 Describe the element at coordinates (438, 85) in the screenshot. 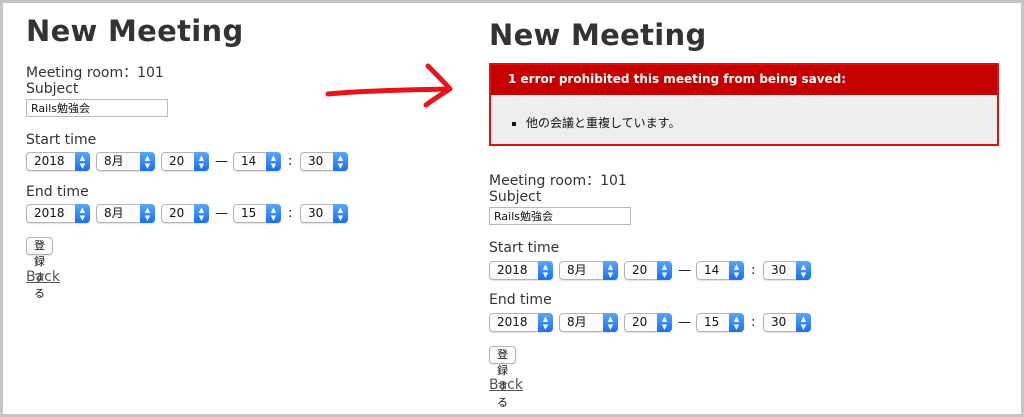

I see `arrow-head` at that location.